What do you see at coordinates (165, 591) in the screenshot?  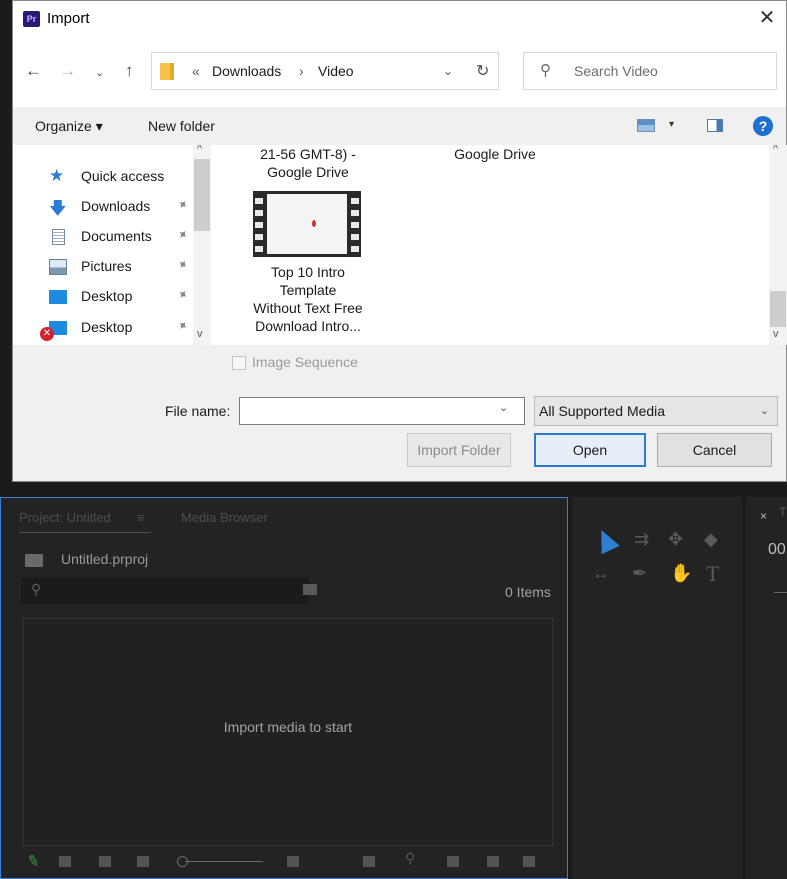 I see `project-search-input: ⚲` at bounding box center [165, 591].